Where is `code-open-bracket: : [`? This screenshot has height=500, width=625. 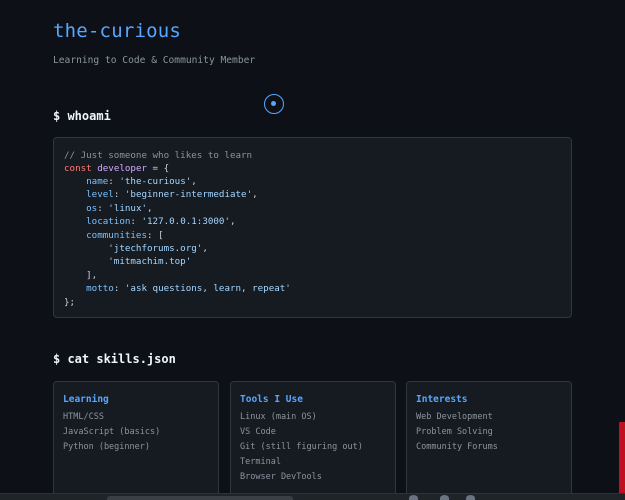 code-open-bracket: : [ is located at coordinates (155, 235).